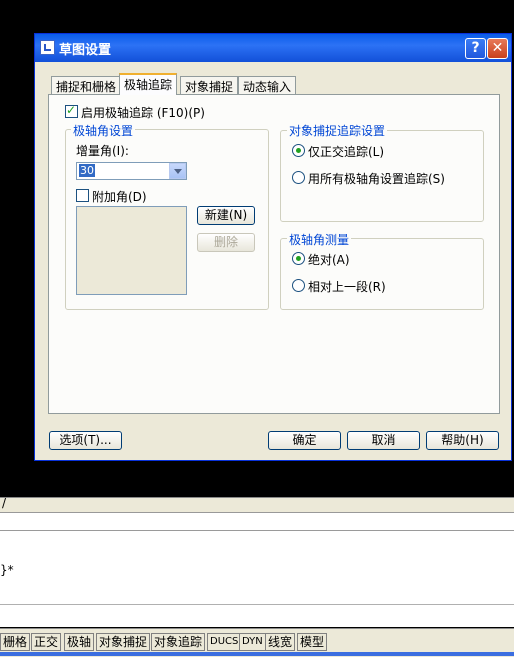 The image size is (514, 657). What do you see at coordinates (103, 130) in the screenshot?
I see `polar-angle-settings-title: 极轴角设置` at bounding box center [103, 130].